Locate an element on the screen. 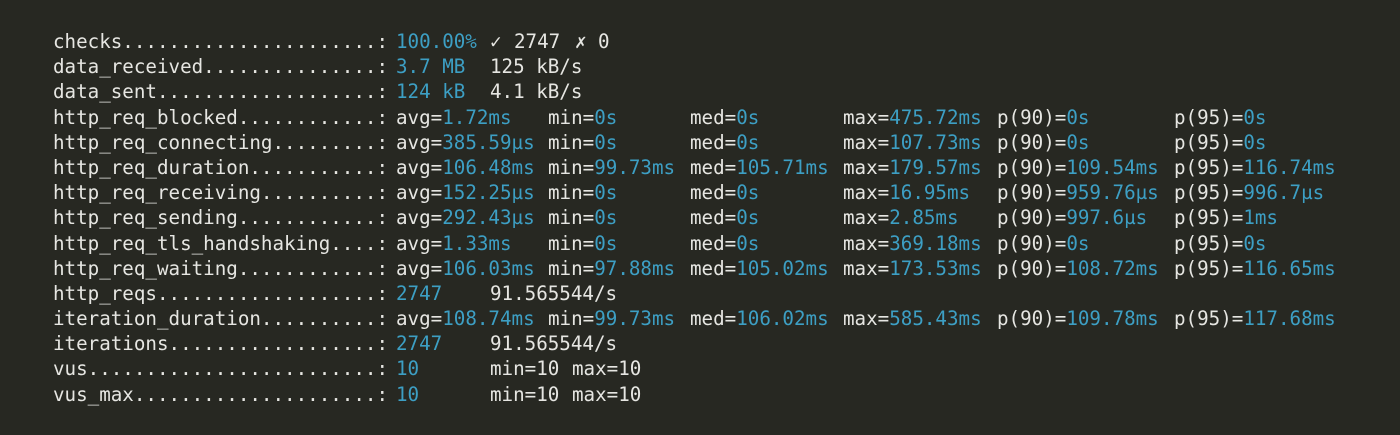 The width and height of the screenshot is (1400, 435). stat-avg-value: 106.03ms is located at coordinates (488, 268).